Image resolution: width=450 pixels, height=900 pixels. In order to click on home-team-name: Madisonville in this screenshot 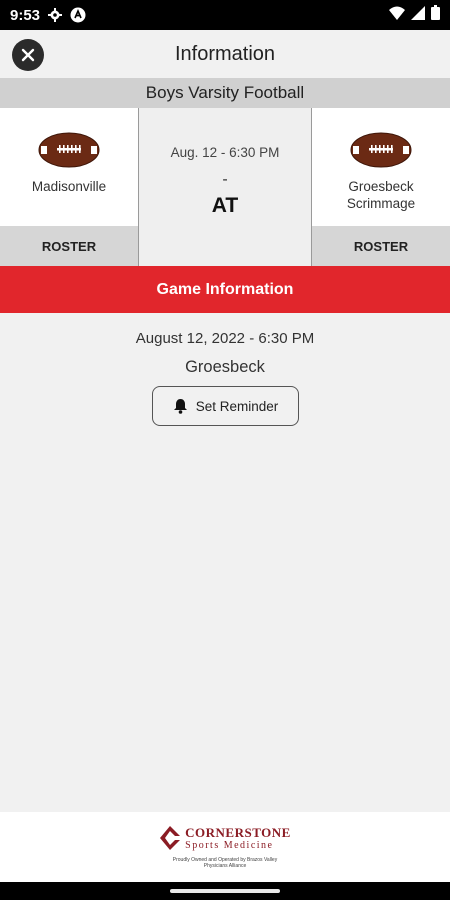, I will do `click(69, 186)`.